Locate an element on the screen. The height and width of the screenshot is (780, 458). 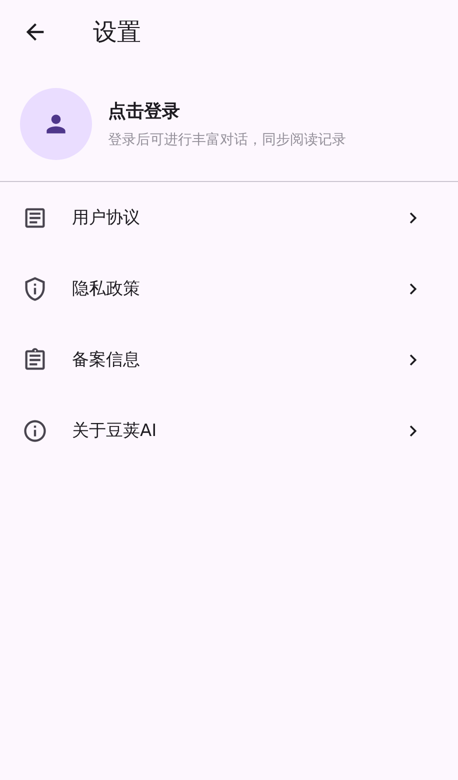
info-icon is located at coordinates (35, 431).